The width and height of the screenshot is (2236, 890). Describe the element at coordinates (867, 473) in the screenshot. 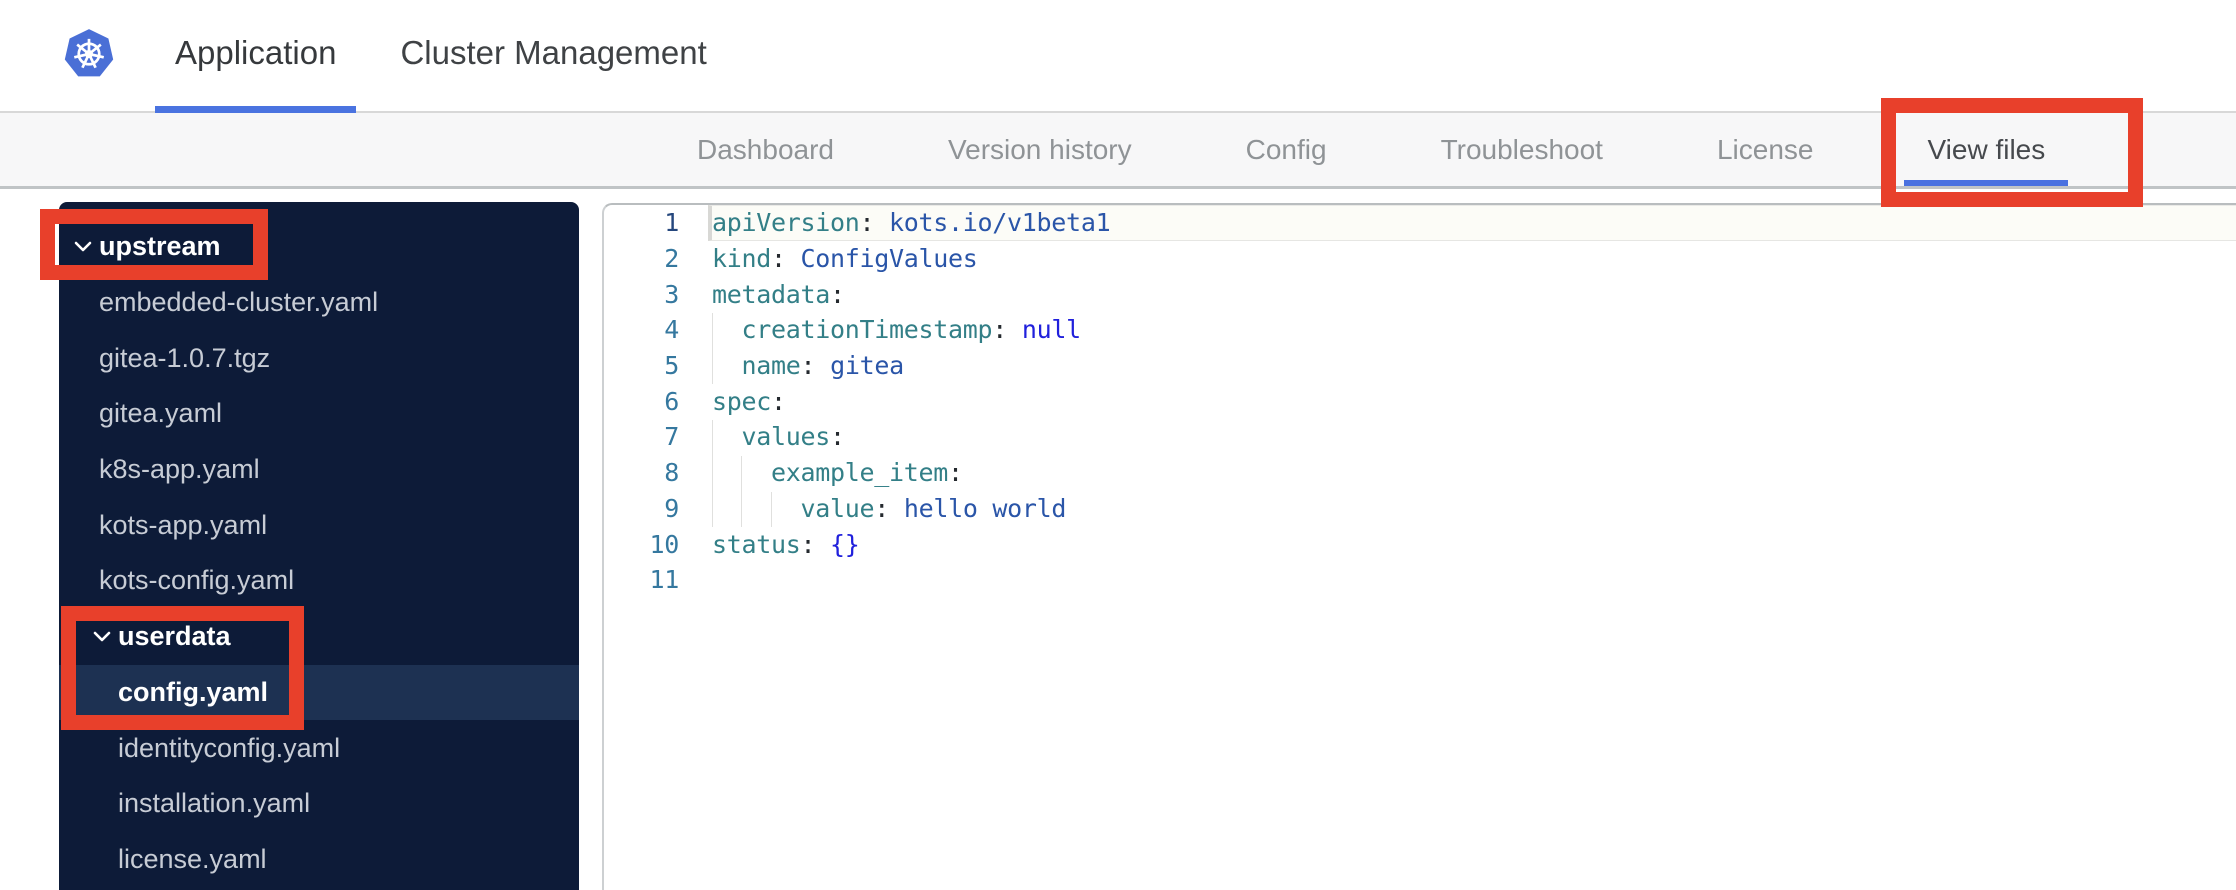

I see `line-content: example_item:` at that location.